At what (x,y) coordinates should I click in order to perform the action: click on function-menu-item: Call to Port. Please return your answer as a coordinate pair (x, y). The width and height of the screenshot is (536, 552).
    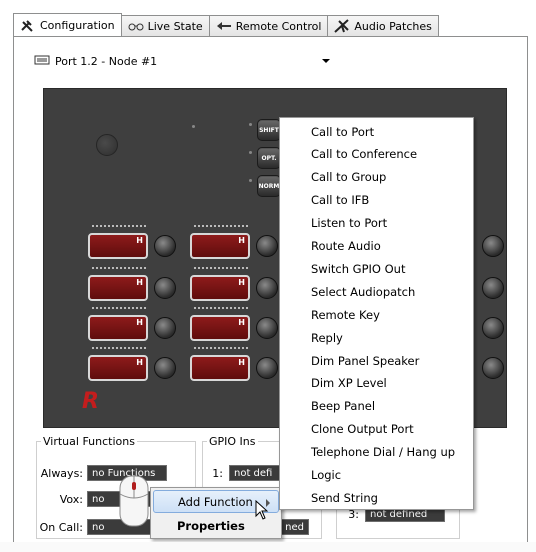
    Looking at the image, I should click on (376, 131).